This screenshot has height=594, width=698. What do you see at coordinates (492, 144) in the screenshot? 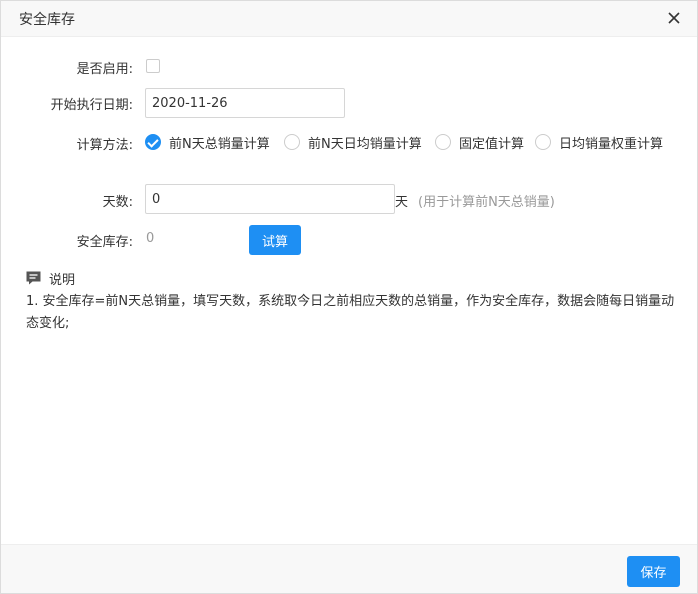
I see `method-option-label: 固定值计算` at bounding box center [492, 144].